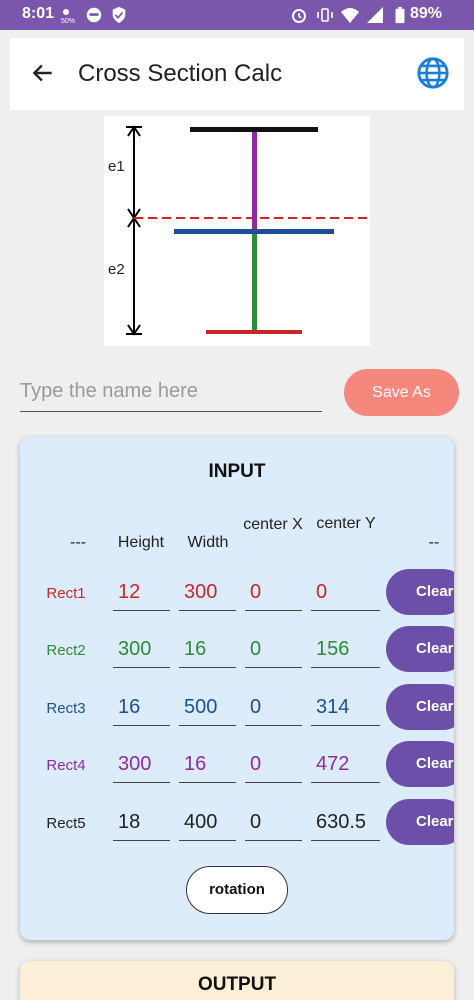  What do you see at coordinates (207, 708) in the screenshot?
I see `rect3-width-input: 500` at bounding box center [207, 708].